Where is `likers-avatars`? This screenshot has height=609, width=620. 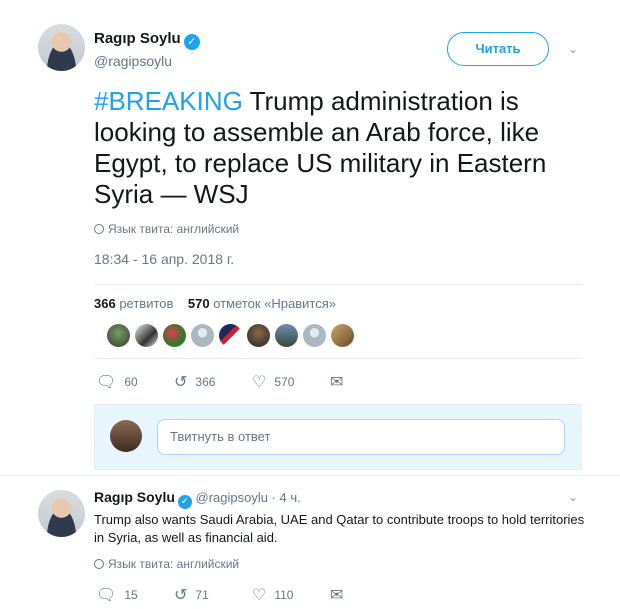
likers-avatars is located at coordinates (230, 335).